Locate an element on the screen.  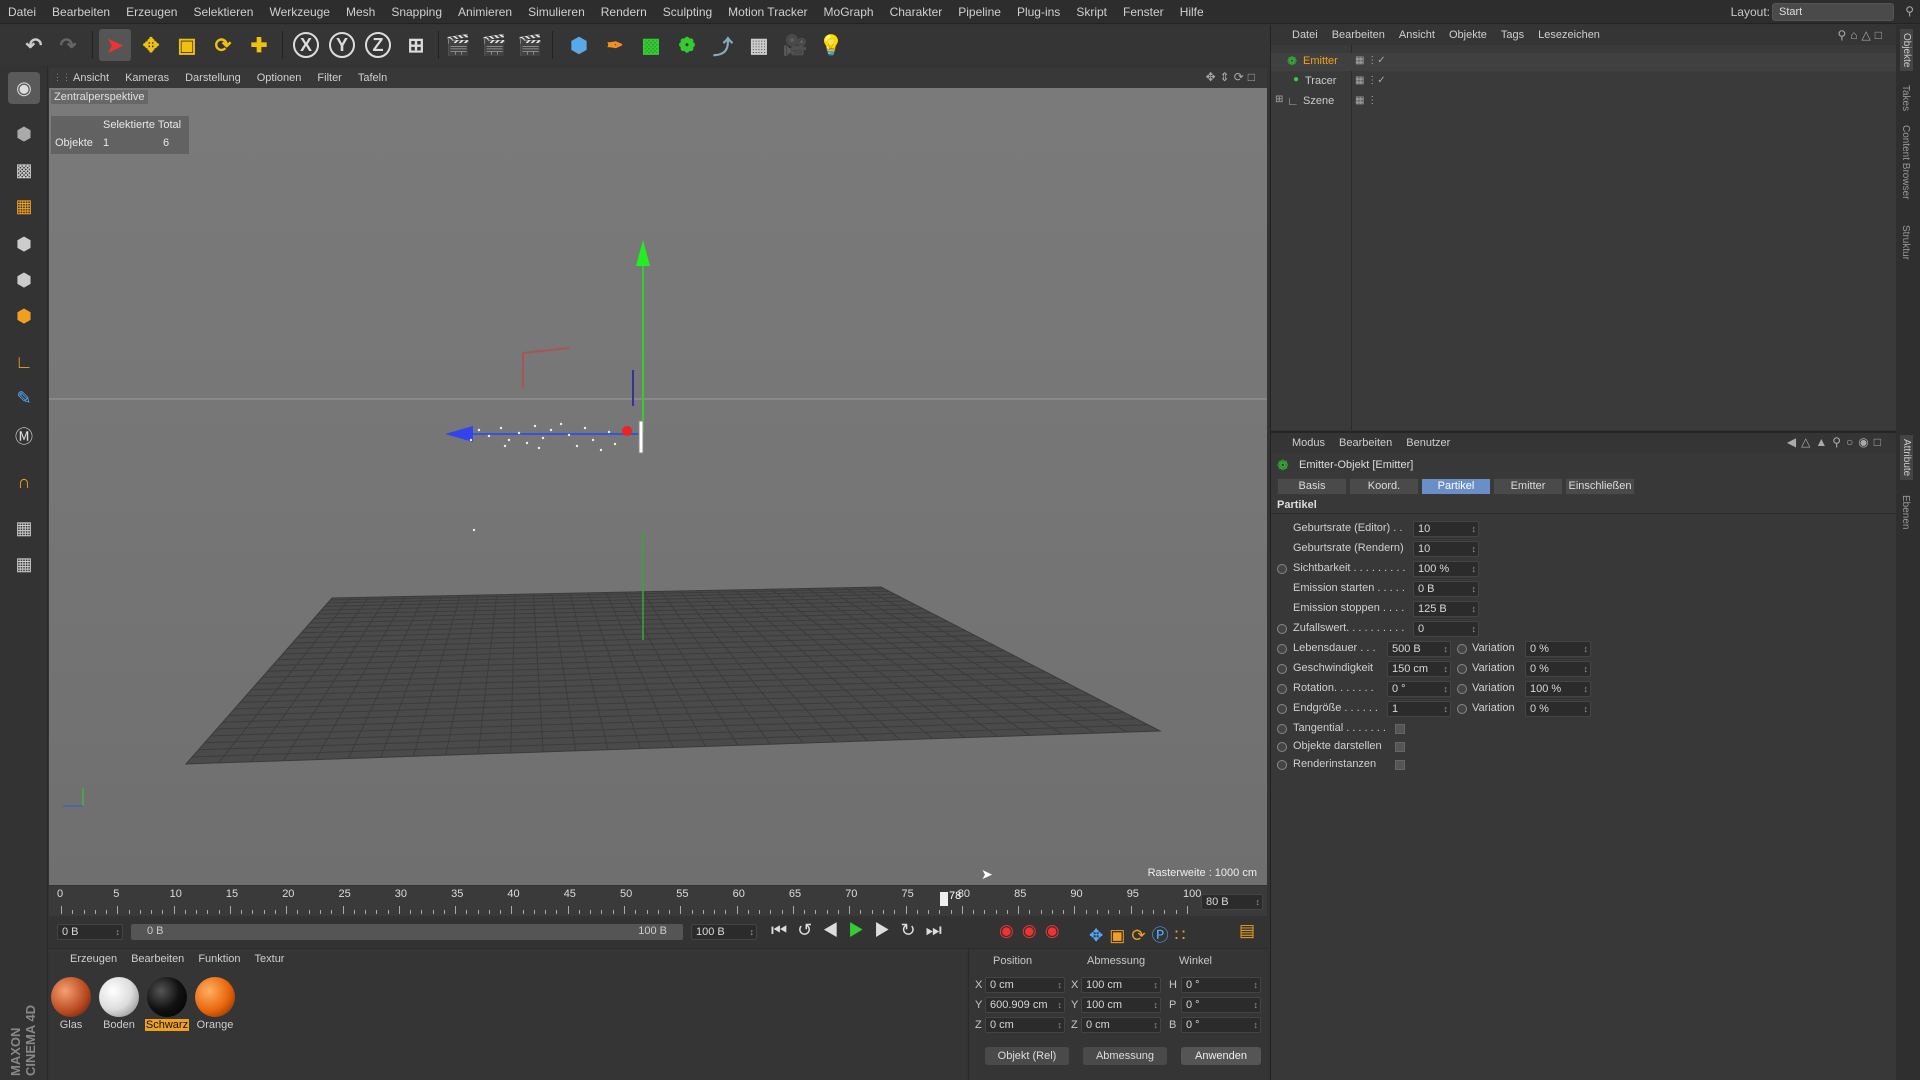
key-parameter-icon: Ⓟ is located at coordinates (1163, 935).